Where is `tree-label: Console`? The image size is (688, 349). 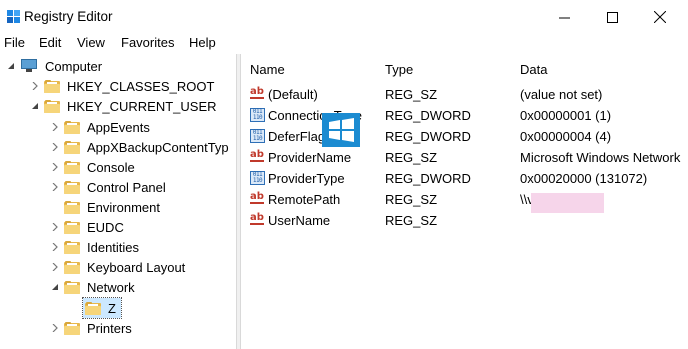 tree-label: Console is located at coordinates (111, 167).